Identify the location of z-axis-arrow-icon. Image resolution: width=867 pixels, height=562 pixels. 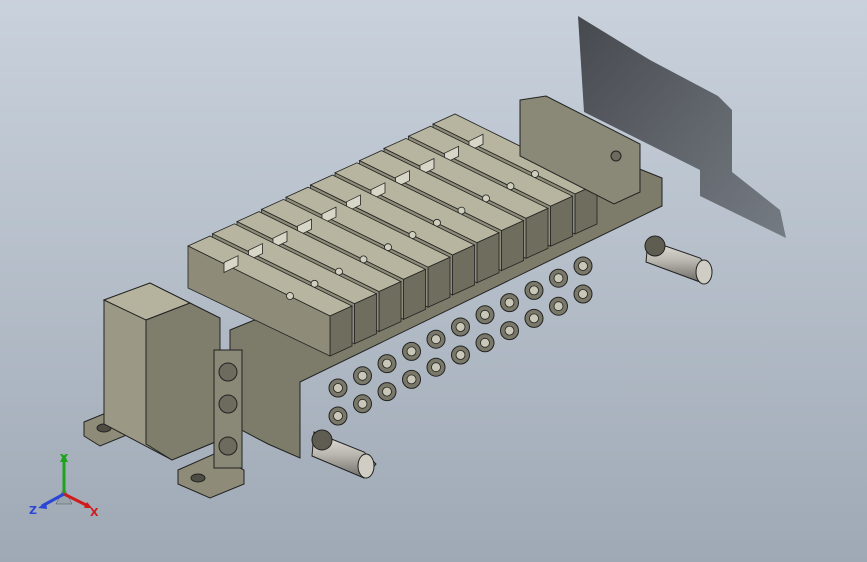
(42, 505).